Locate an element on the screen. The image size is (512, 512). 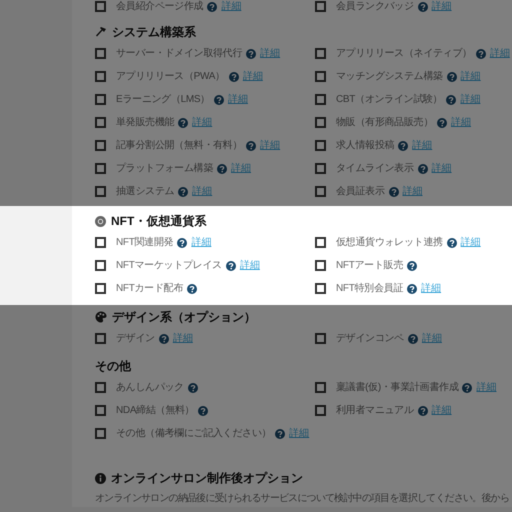
option-label: アプリリリース（PWA） is located at coordinates (170, 77).